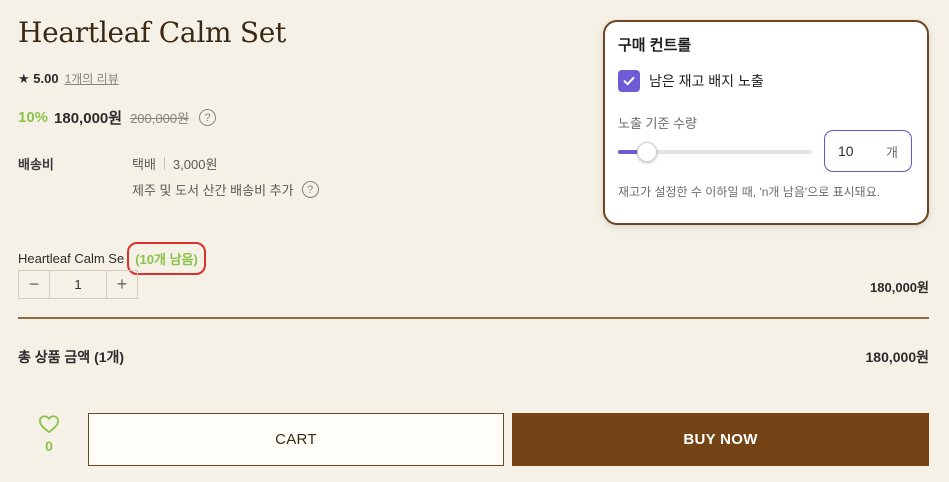 Image resolution: width=949 pixels, height=482 pixels. I want to click on stock-remaining-badge: (10개 남음), so click(166, 258).